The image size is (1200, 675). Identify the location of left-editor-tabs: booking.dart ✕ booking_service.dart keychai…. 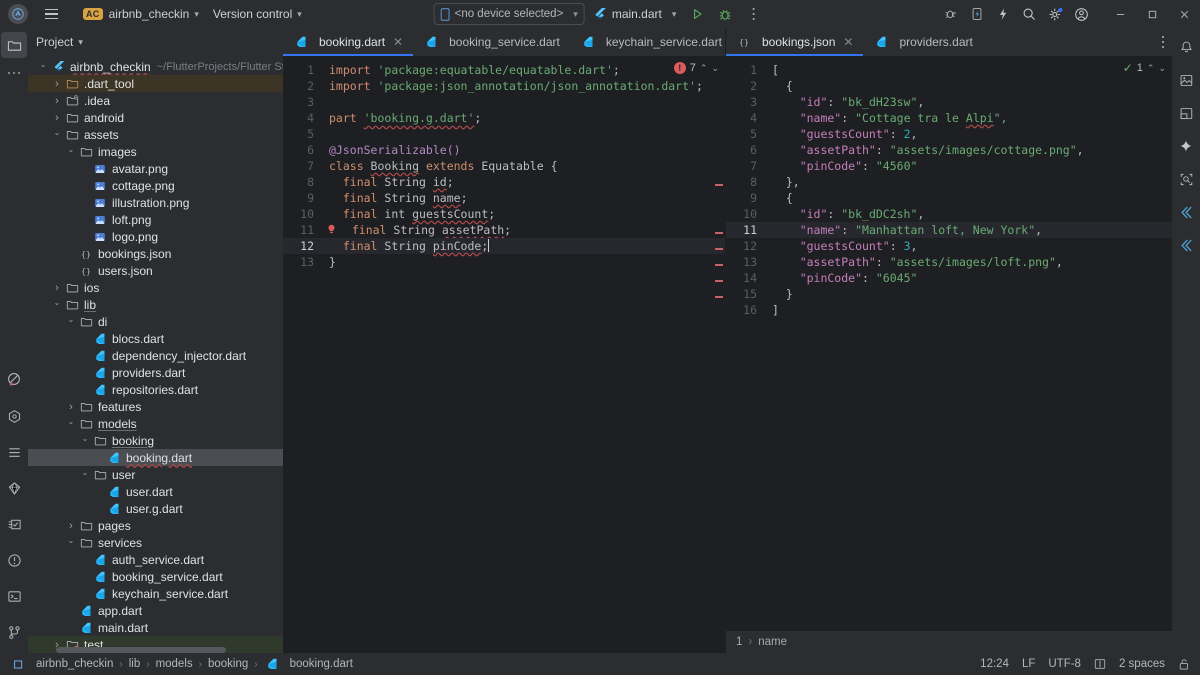
(513, 42).